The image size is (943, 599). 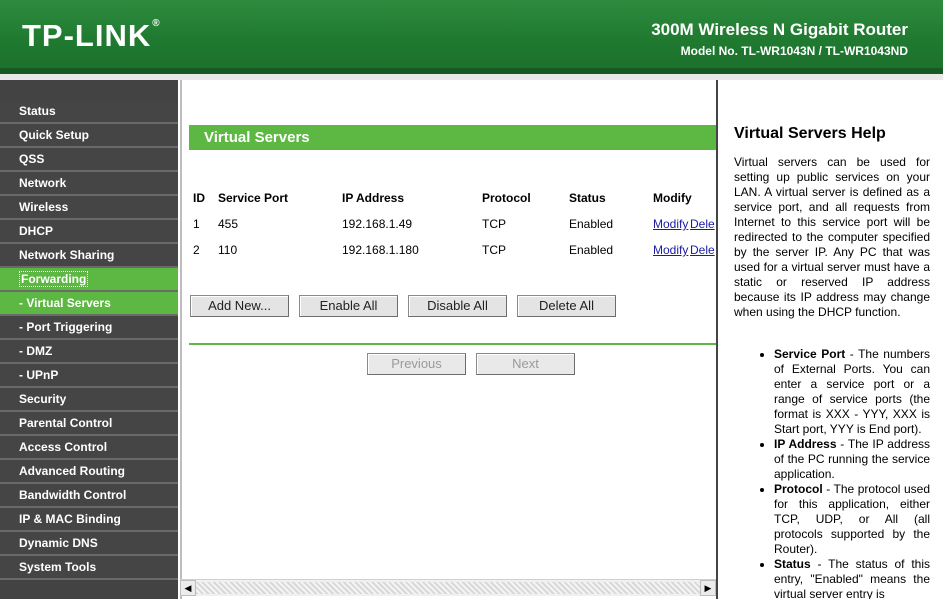 I want to click on divider-line, so click(x=452, y=344).